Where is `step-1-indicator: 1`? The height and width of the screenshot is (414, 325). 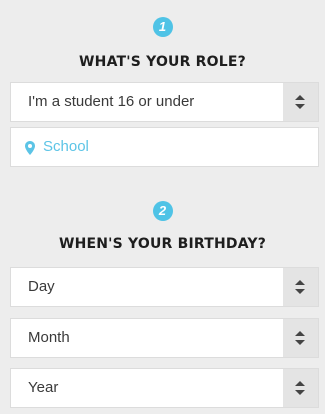
step-1-indicator: 1 is located at coordinates (162, 26).